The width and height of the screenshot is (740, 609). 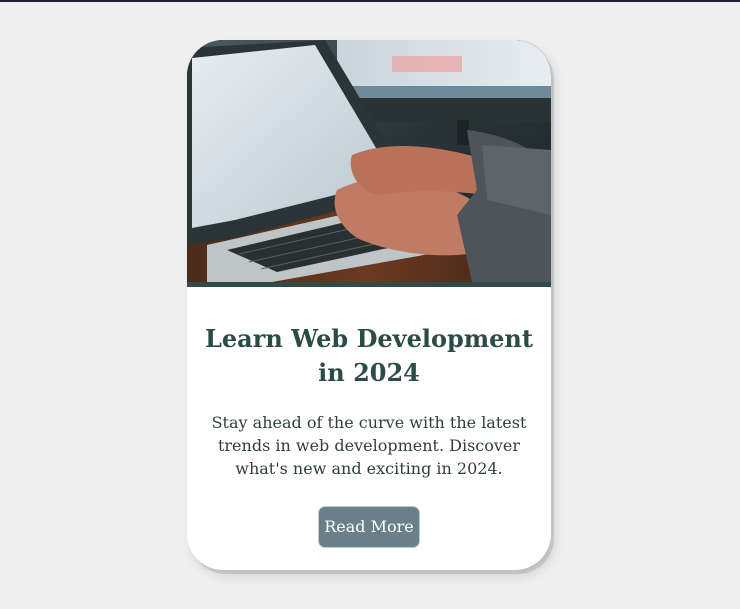 What do you see at coordinates (369, 284) in the screenshot?
I see `hero-accent-strip` at bounding box center [369, 284].